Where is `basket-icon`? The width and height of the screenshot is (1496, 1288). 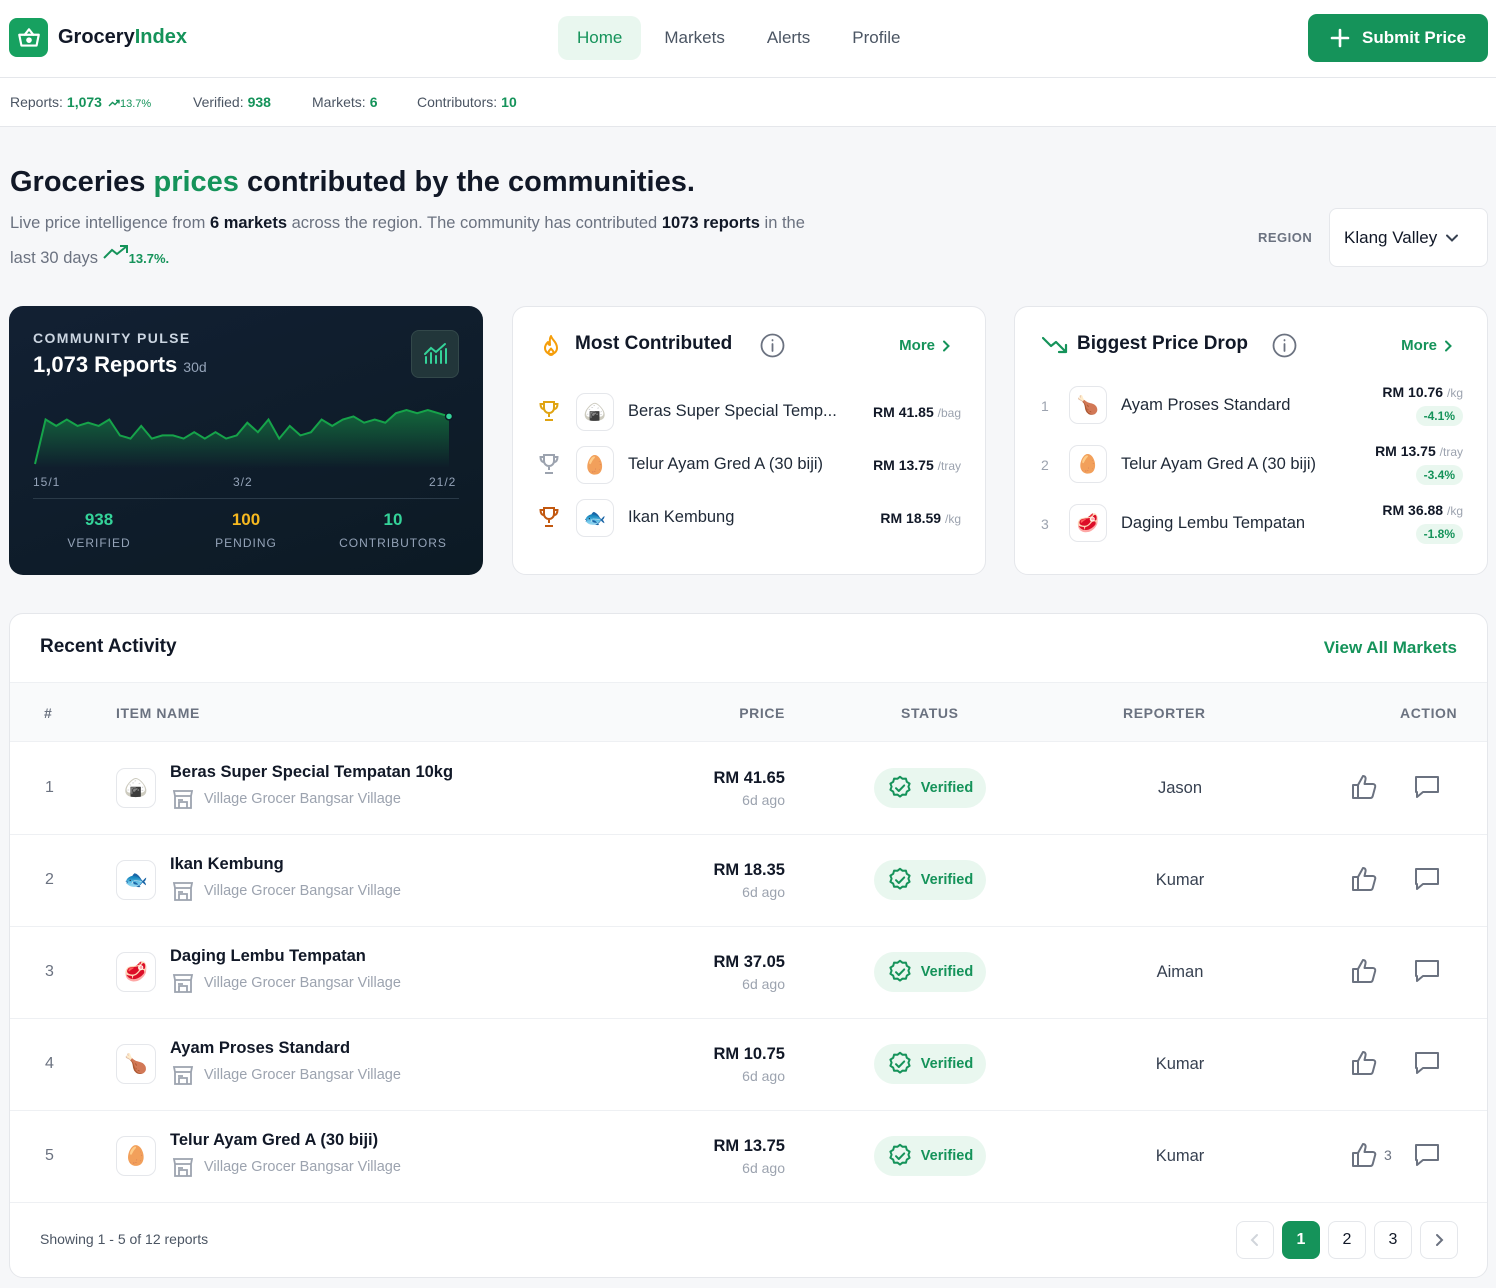
basket-icon is located at coordinates (28, 37).